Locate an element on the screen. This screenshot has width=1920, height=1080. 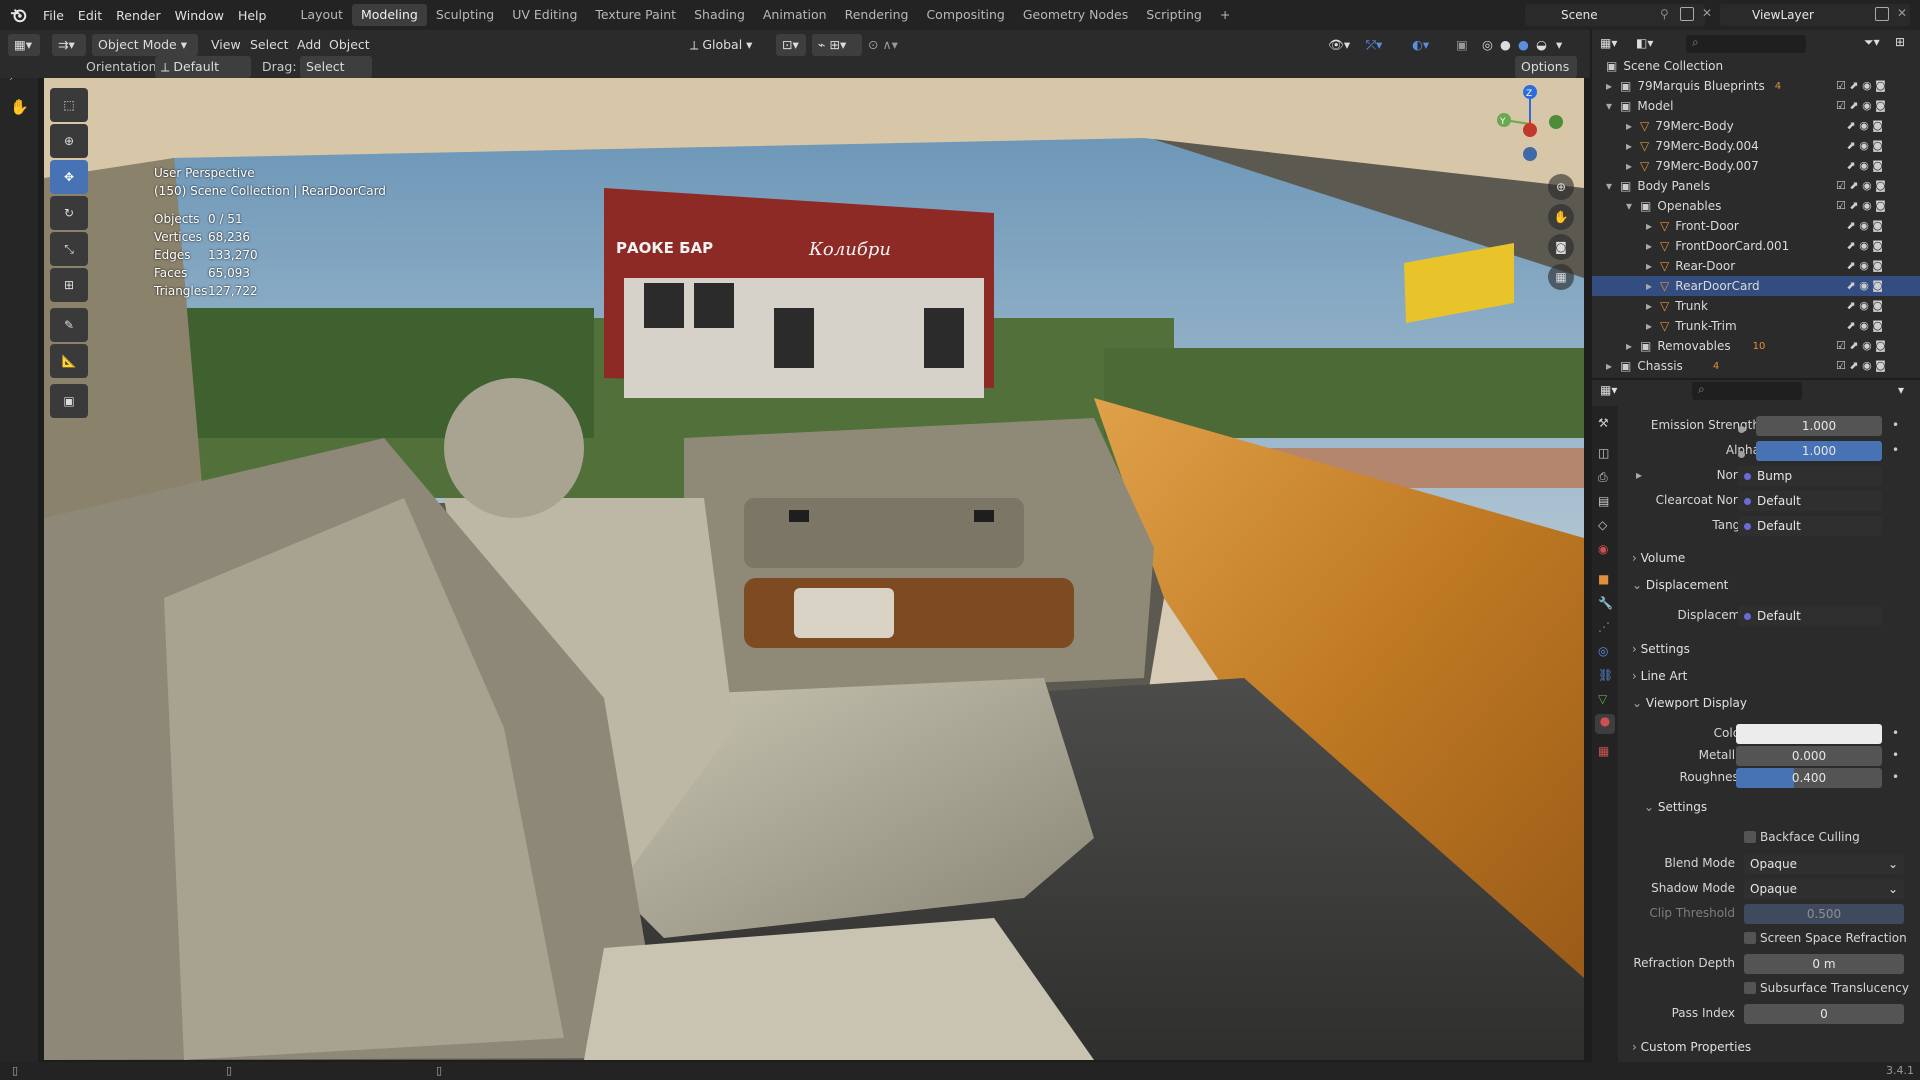
measure-tool-icon: 📐 is located at coordinates (69, 361).